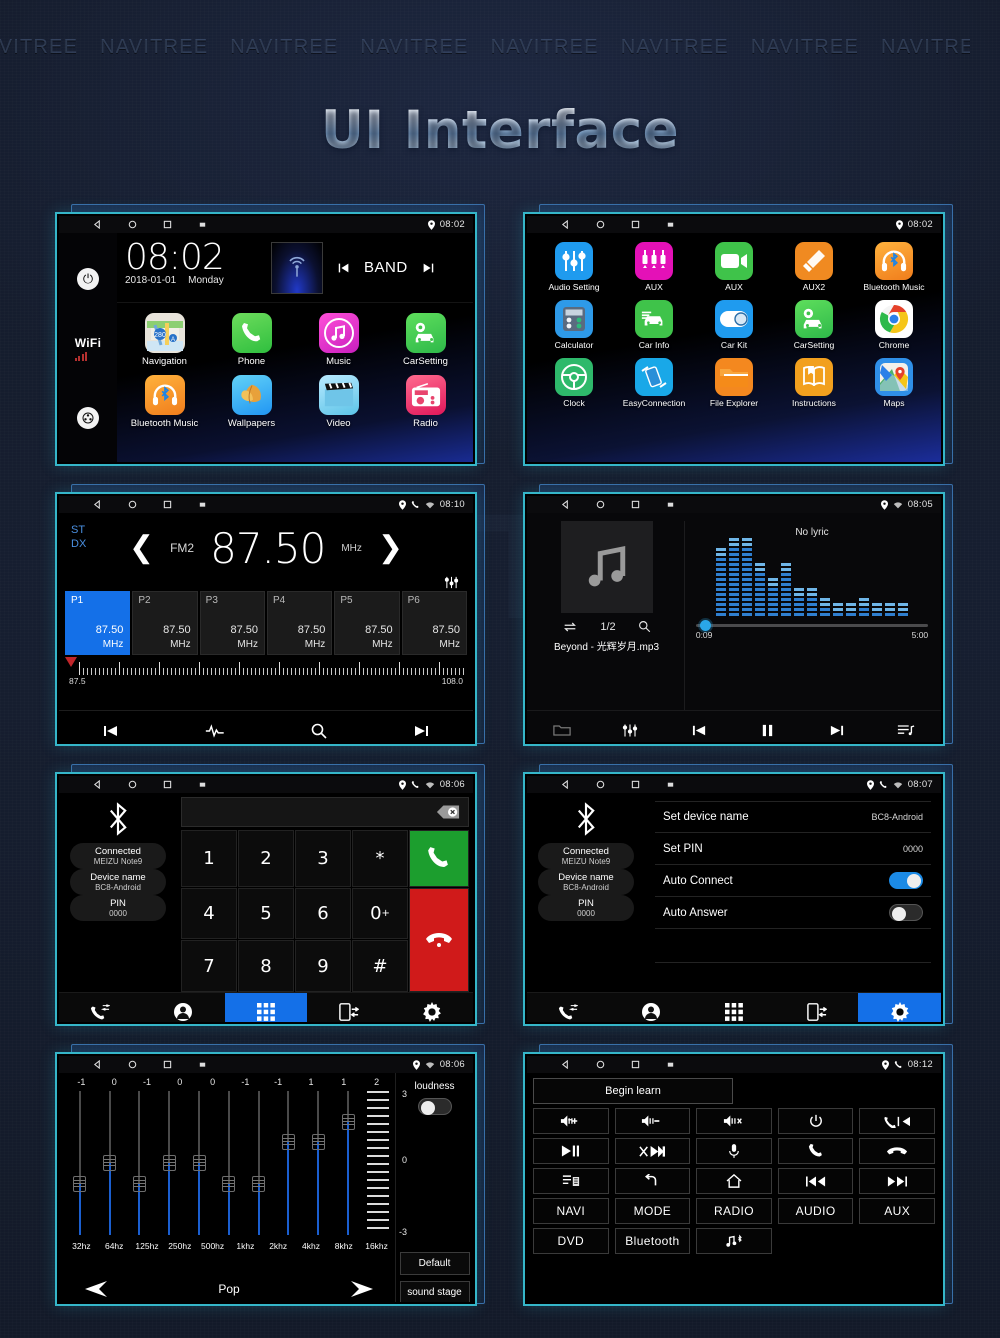 The height and width of the screenshot is (1338, 1000). Describe the element at coordinates (574, 383) in the screenshot. I see `drawer-app-clock: Clock` at that location.